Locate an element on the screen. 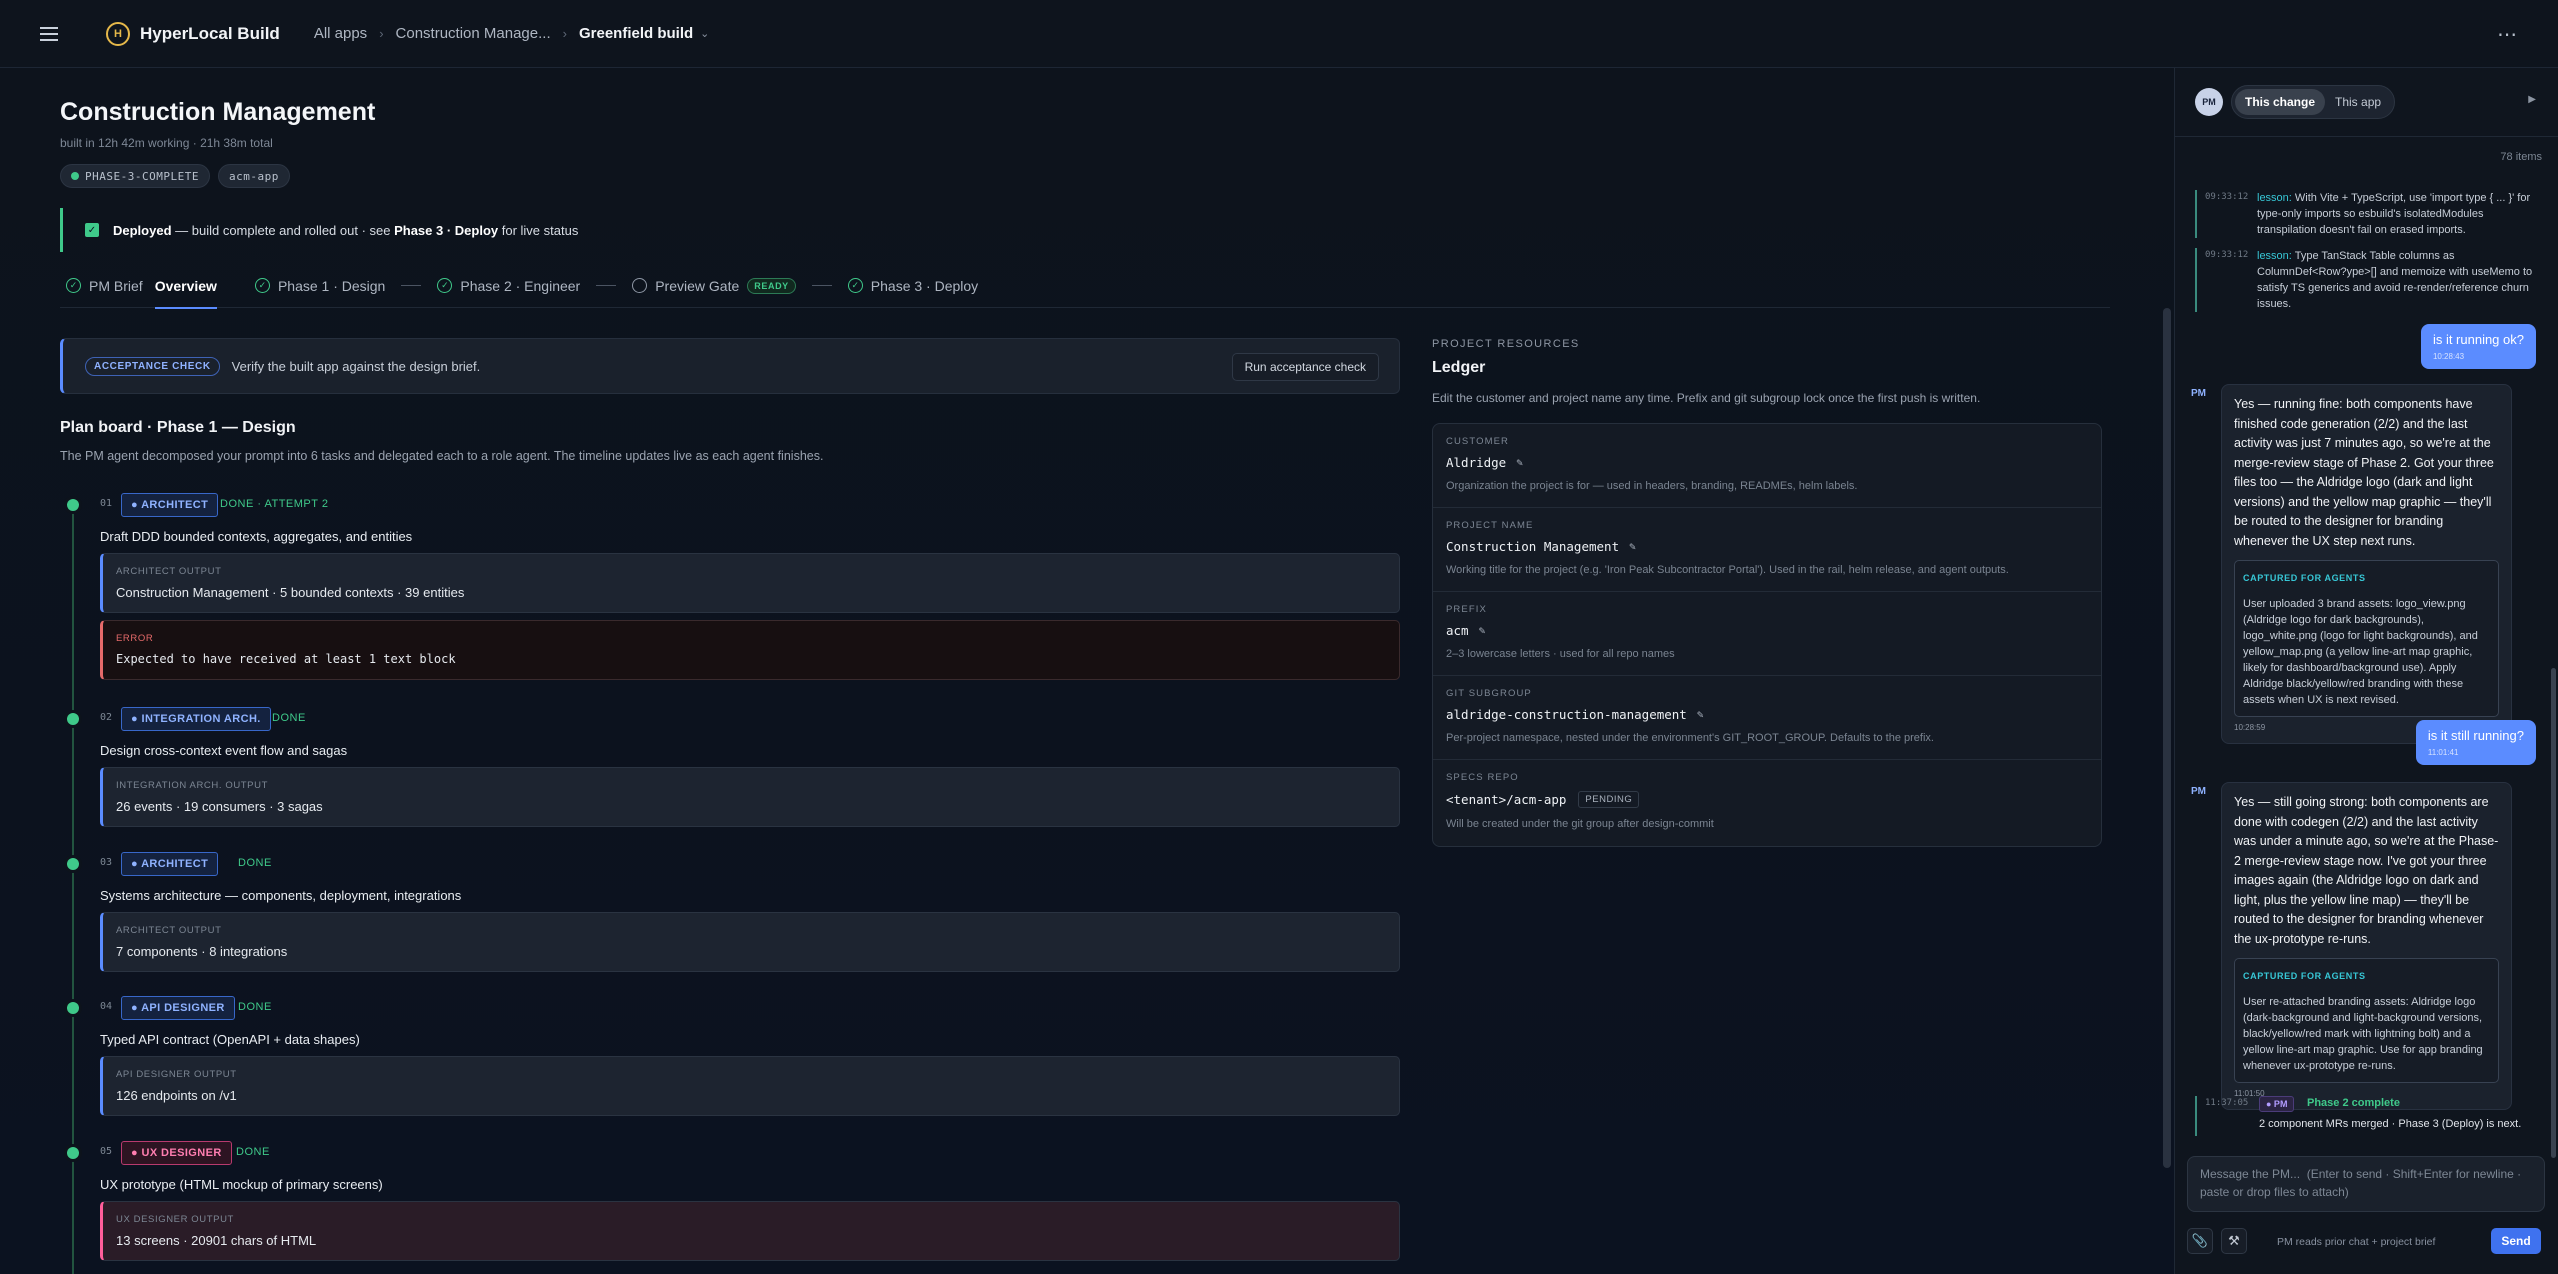 Image resolution: width=2558 pixels, height=1274 pixels. message-time: 11:01:41 is located at coordinates (2443, 752).